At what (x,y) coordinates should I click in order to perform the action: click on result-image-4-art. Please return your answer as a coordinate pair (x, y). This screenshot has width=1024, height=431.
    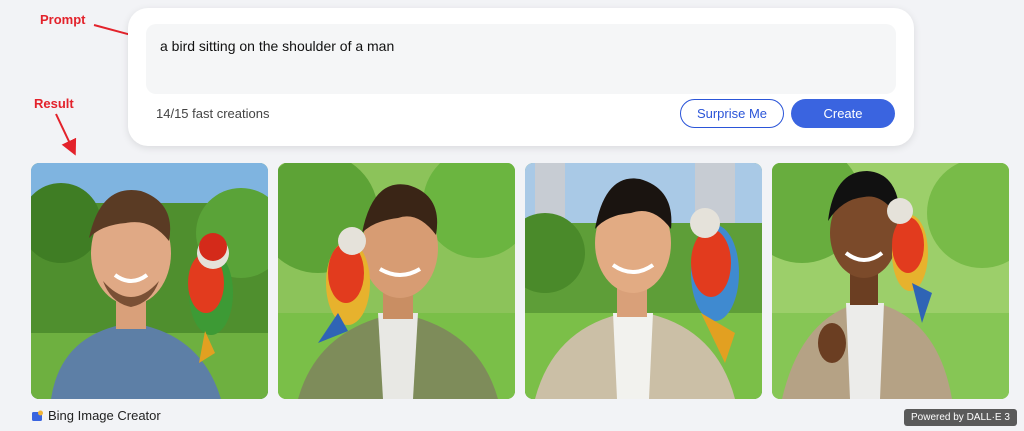
    Looking at the image, I should click on (890, 281).